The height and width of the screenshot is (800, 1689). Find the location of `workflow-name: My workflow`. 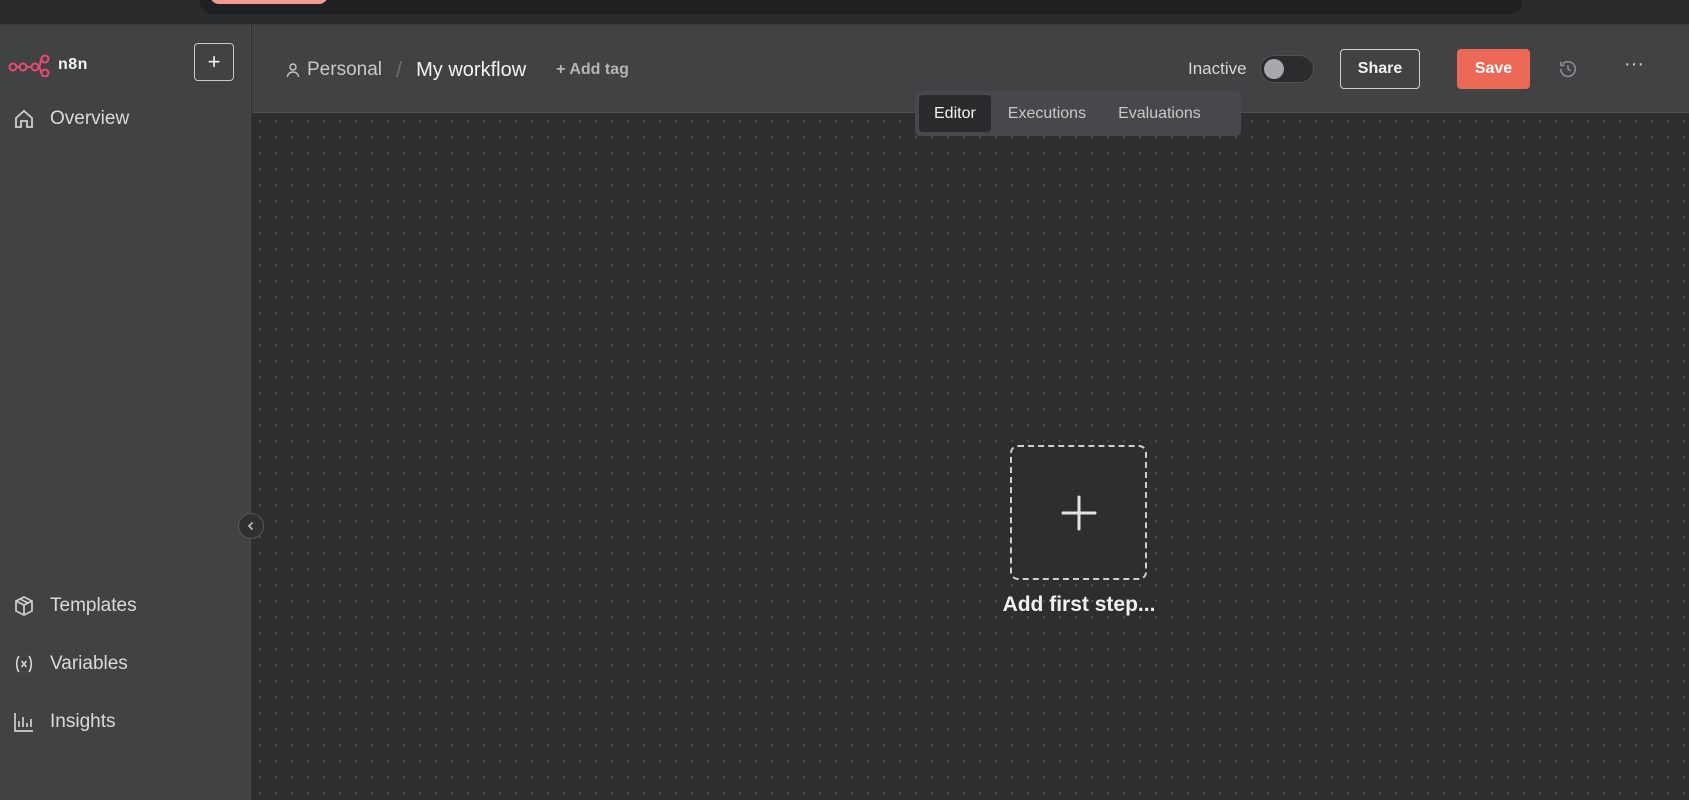

workflow-name: My workflow is located at coordinates (471, 70).